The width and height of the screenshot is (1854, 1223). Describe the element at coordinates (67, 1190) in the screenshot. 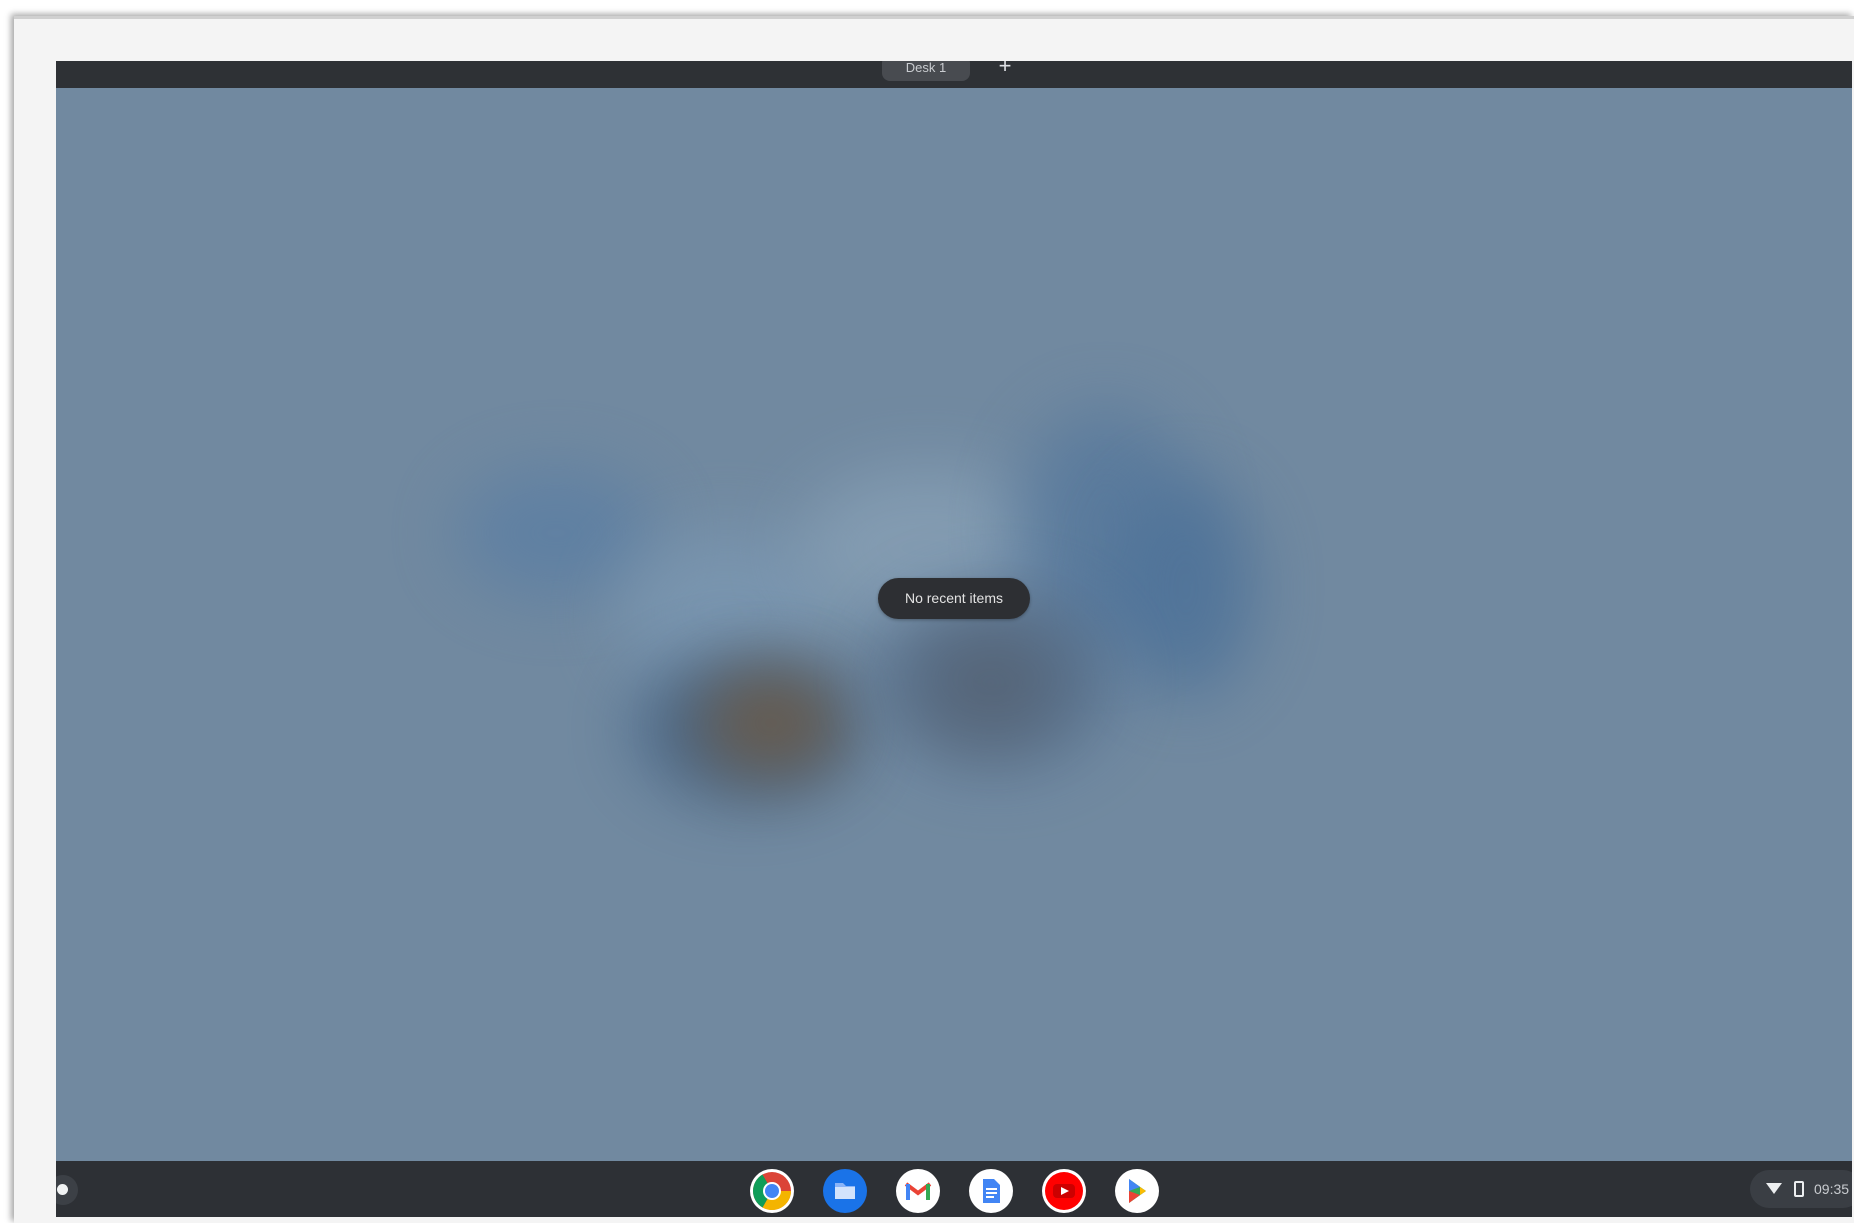

I see `launcher-button` at that location.